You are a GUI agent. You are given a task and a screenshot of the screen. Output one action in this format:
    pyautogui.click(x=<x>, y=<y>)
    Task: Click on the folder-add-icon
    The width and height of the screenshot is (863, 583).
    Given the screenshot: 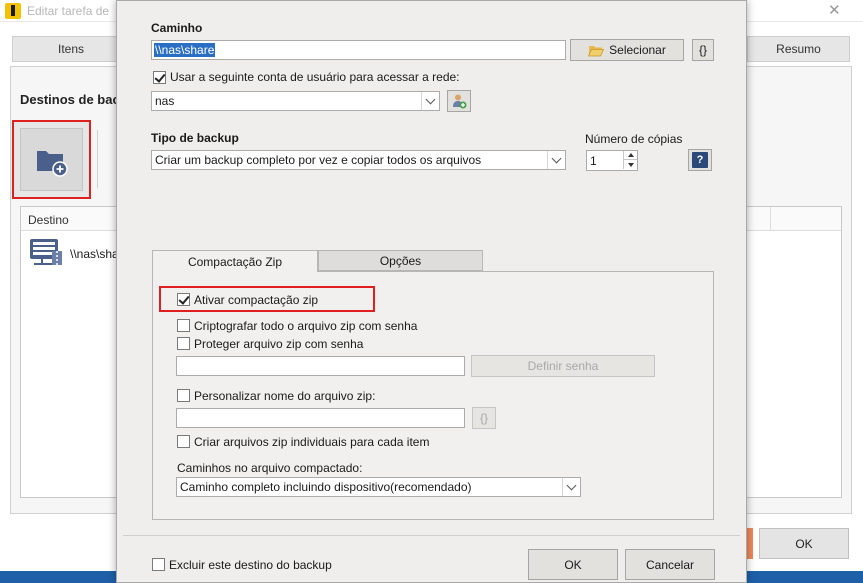 What is the action you would take?
    pyautogui.click(x=52, y=164)
    